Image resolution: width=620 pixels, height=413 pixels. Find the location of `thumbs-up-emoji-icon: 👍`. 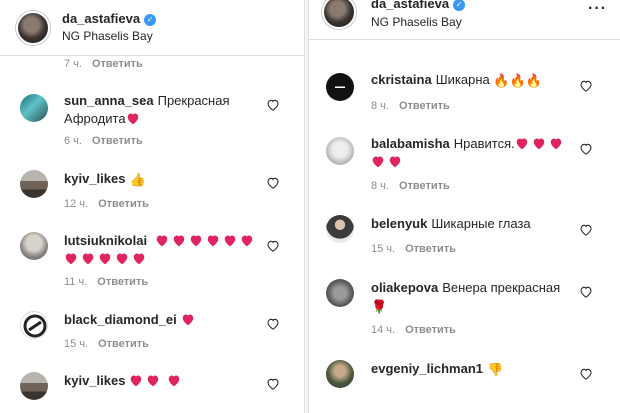

thumbs-up-emoji-icon: 👍 is located at coordinates (137, 179).